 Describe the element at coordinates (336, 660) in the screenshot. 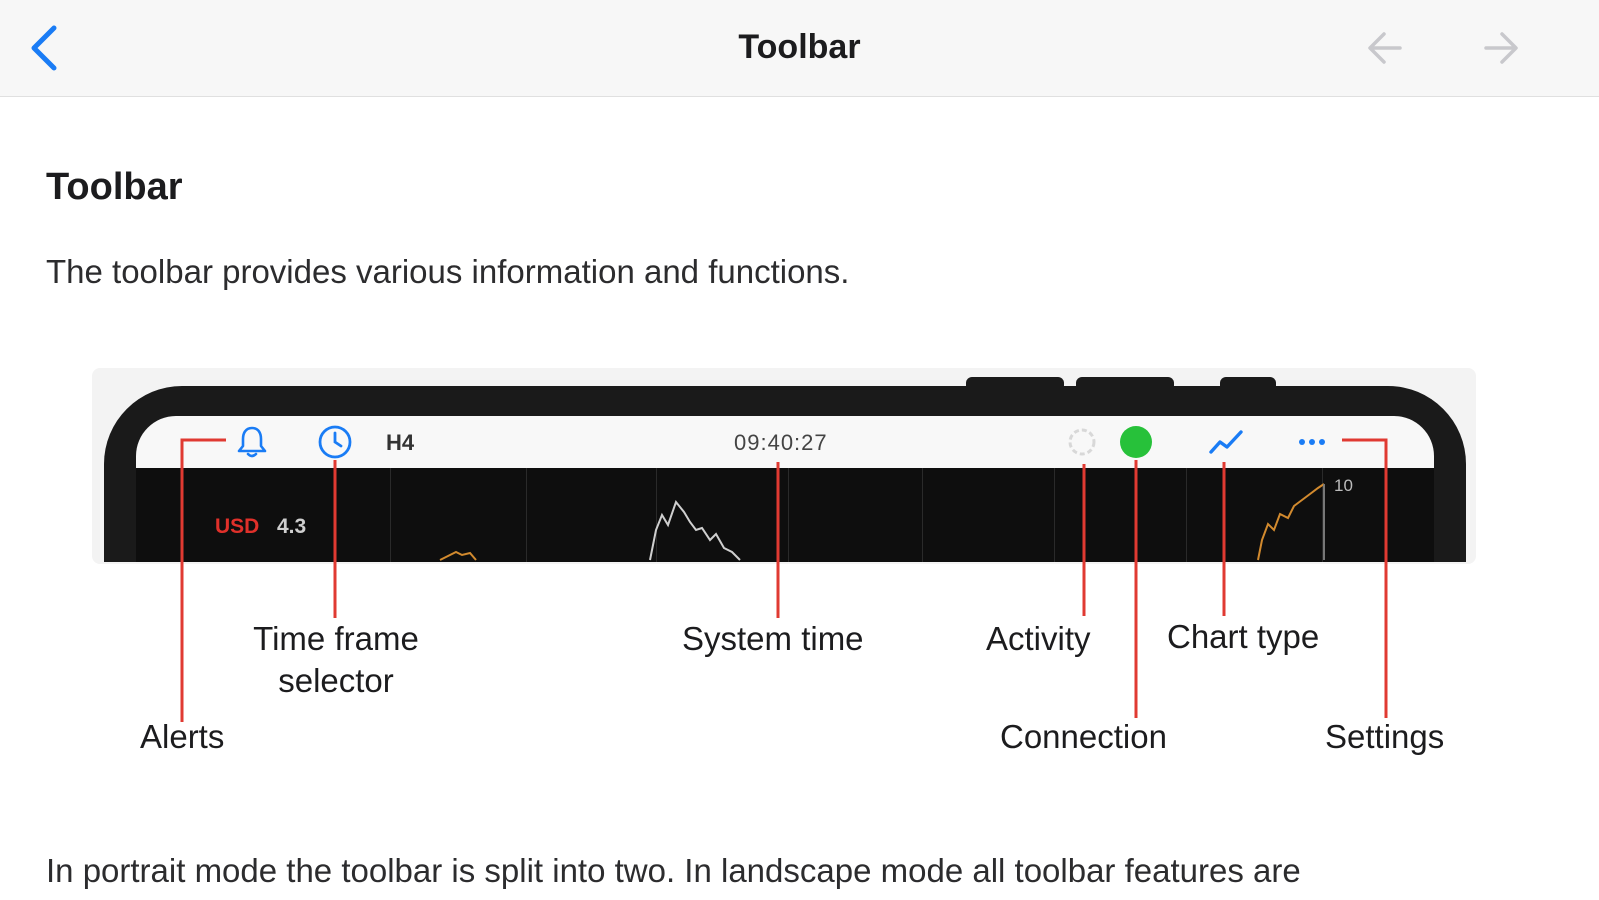

I see `callout-timeframe: Time frame selector` at that location.